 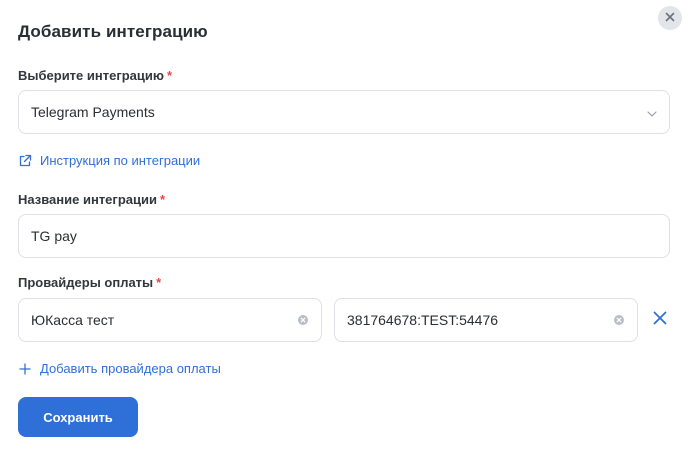 I want to click on remove-provider-button, so click(x=660, y=320).